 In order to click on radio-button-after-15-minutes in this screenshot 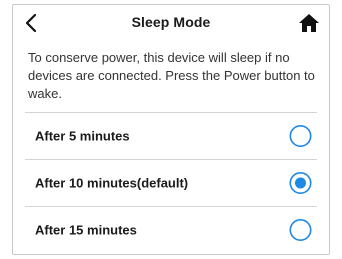, I will do `click(300, 230)`.